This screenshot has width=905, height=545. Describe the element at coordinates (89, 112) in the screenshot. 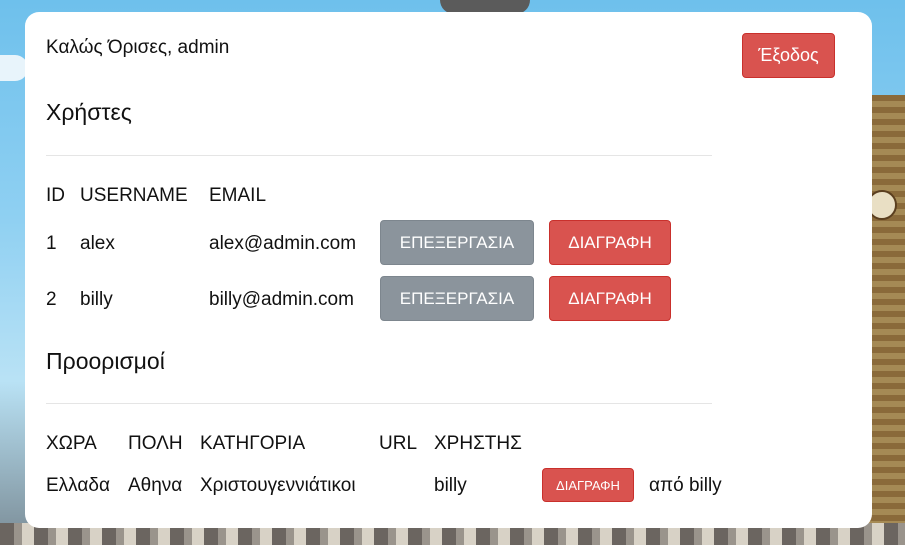

I see `users-section-title: Χρήστες` at that location.